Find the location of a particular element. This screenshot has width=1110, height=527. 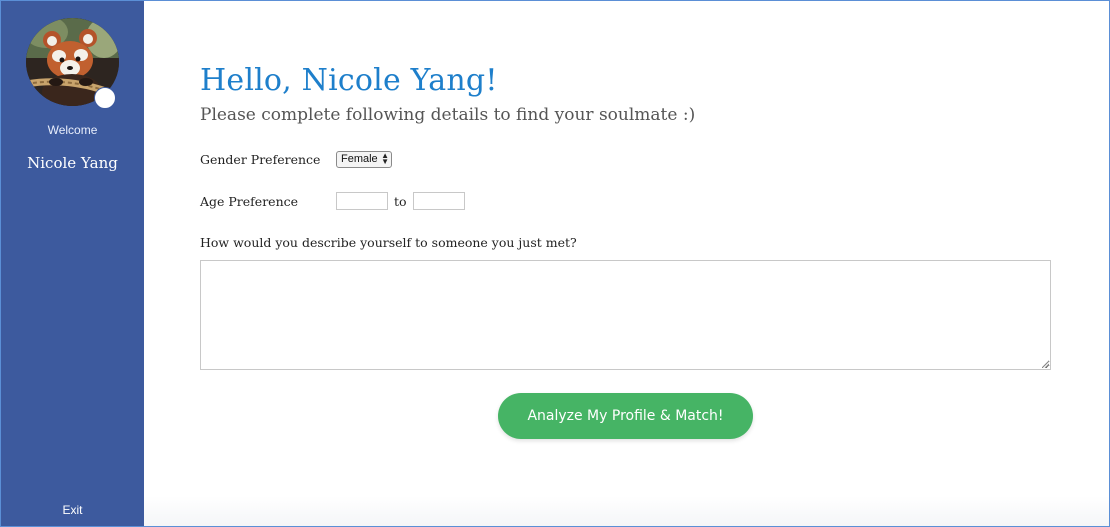

sidebar: Welcome Nicole Yang Exit is located at coordinates (72, 263).